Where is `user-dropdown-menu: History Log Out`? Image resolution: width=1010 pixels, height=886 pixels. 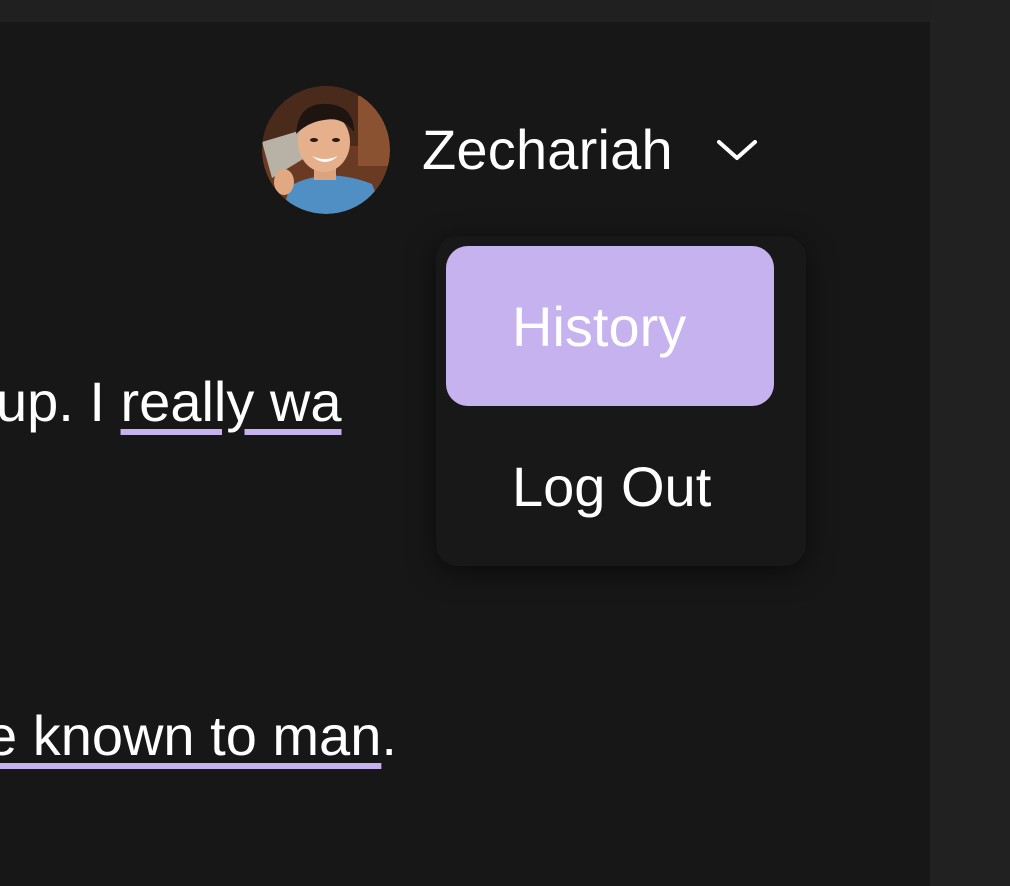 user-dropdown-menu: History Log Out is located at coordinates (621, 401).